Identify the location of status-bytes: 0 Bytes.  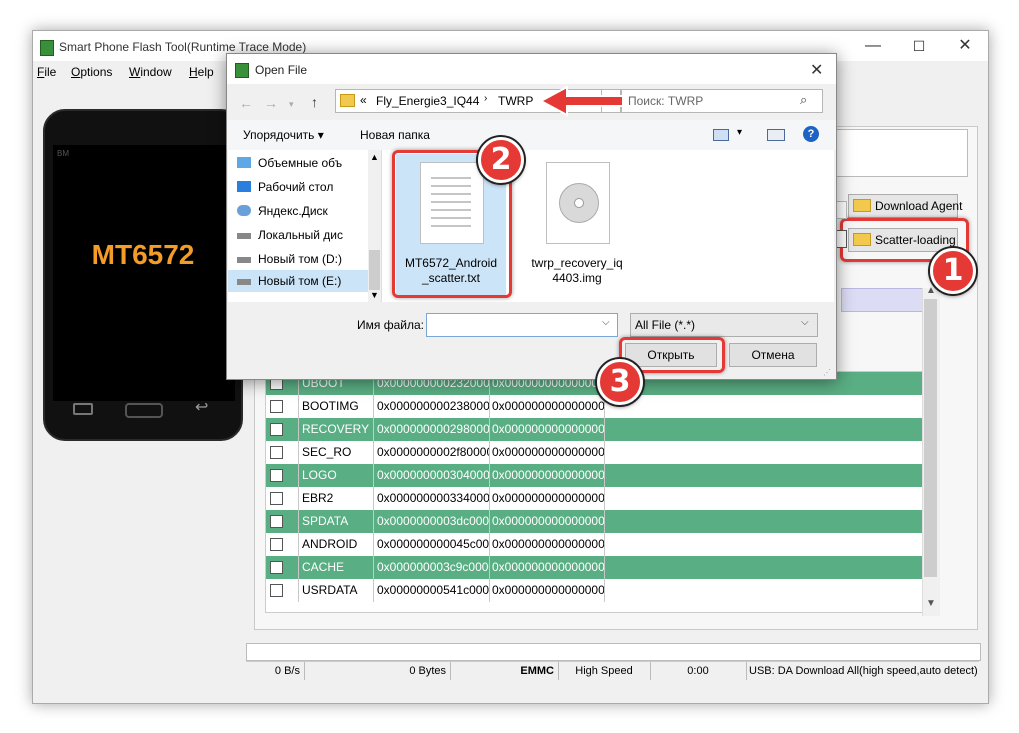
(377, 671).